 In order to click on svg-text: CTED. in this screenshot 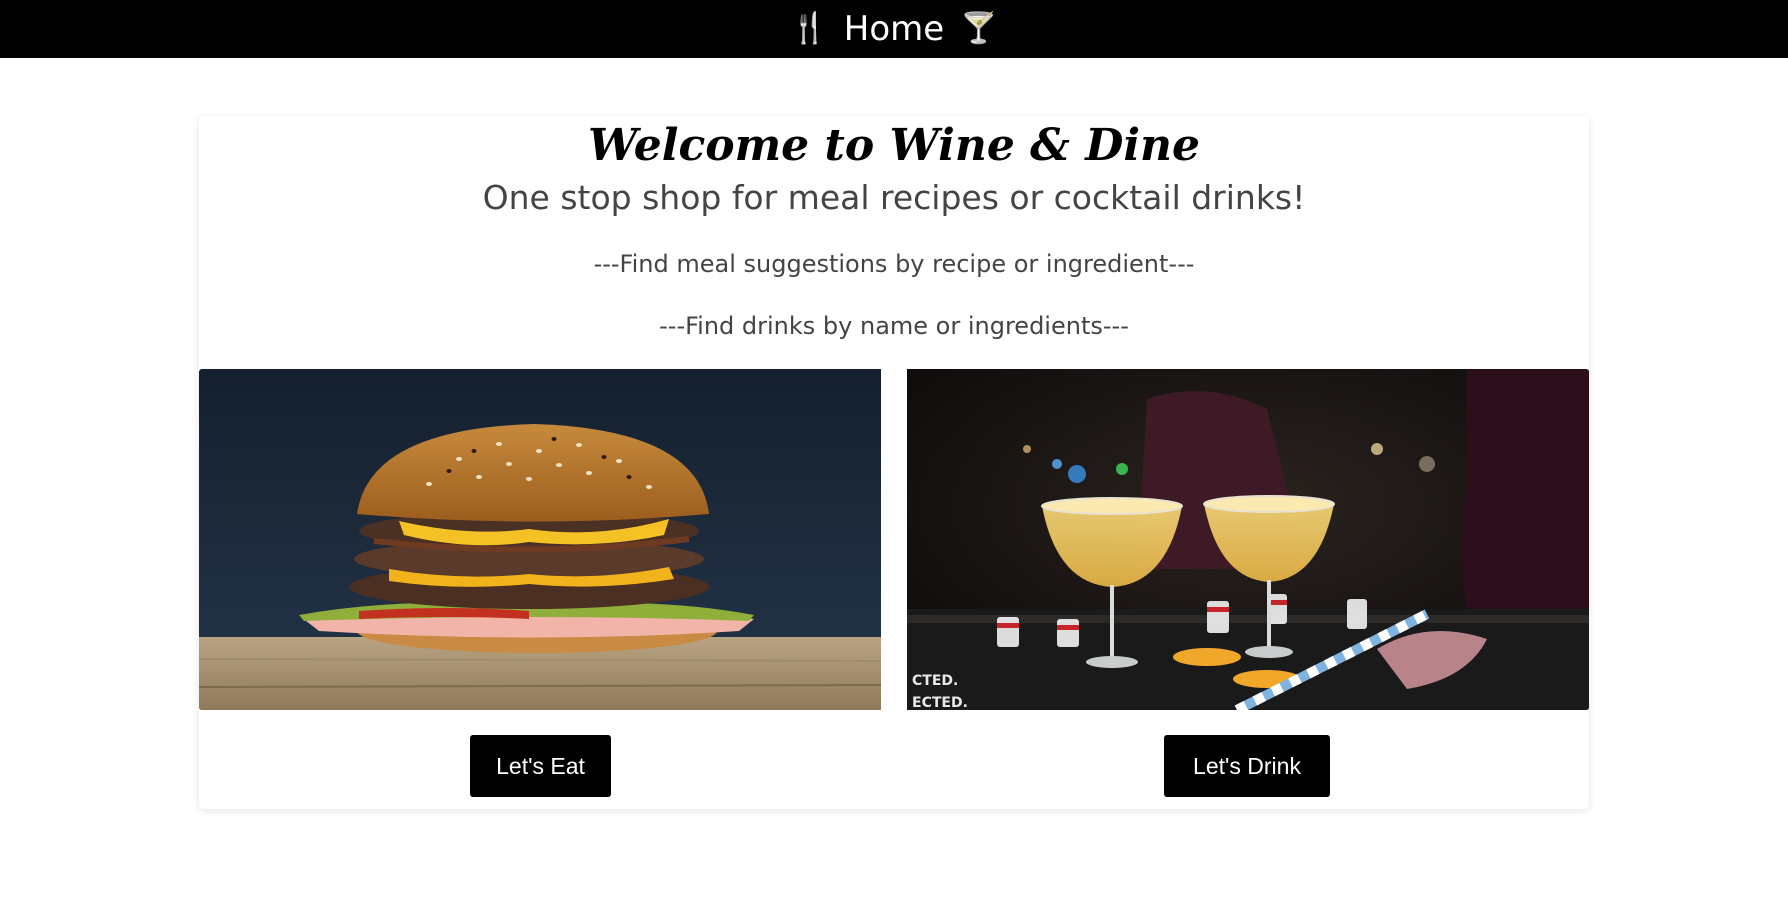, I will do `click(935, 681)`.